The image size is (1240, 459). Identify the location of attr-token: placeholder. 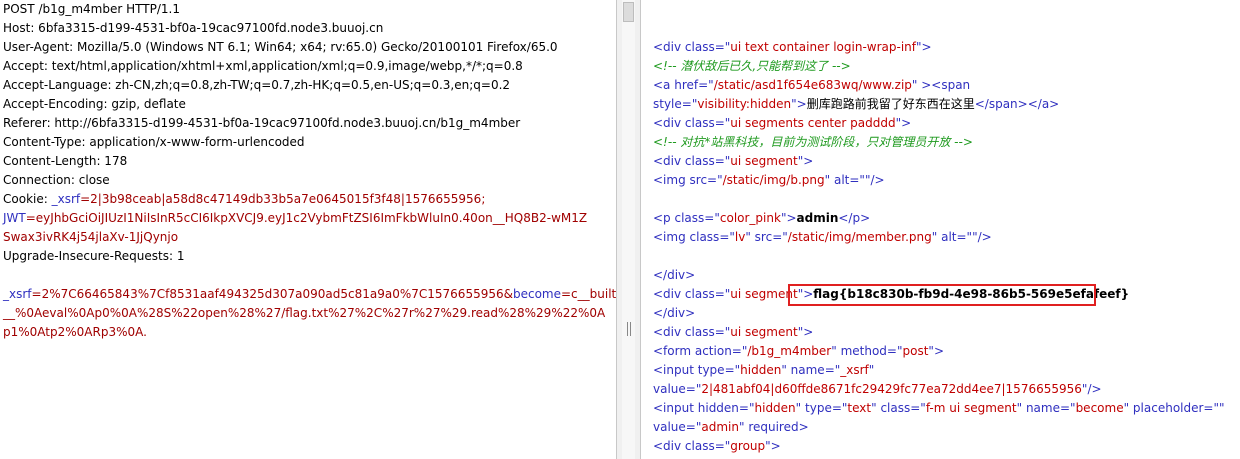
(1168, 408).